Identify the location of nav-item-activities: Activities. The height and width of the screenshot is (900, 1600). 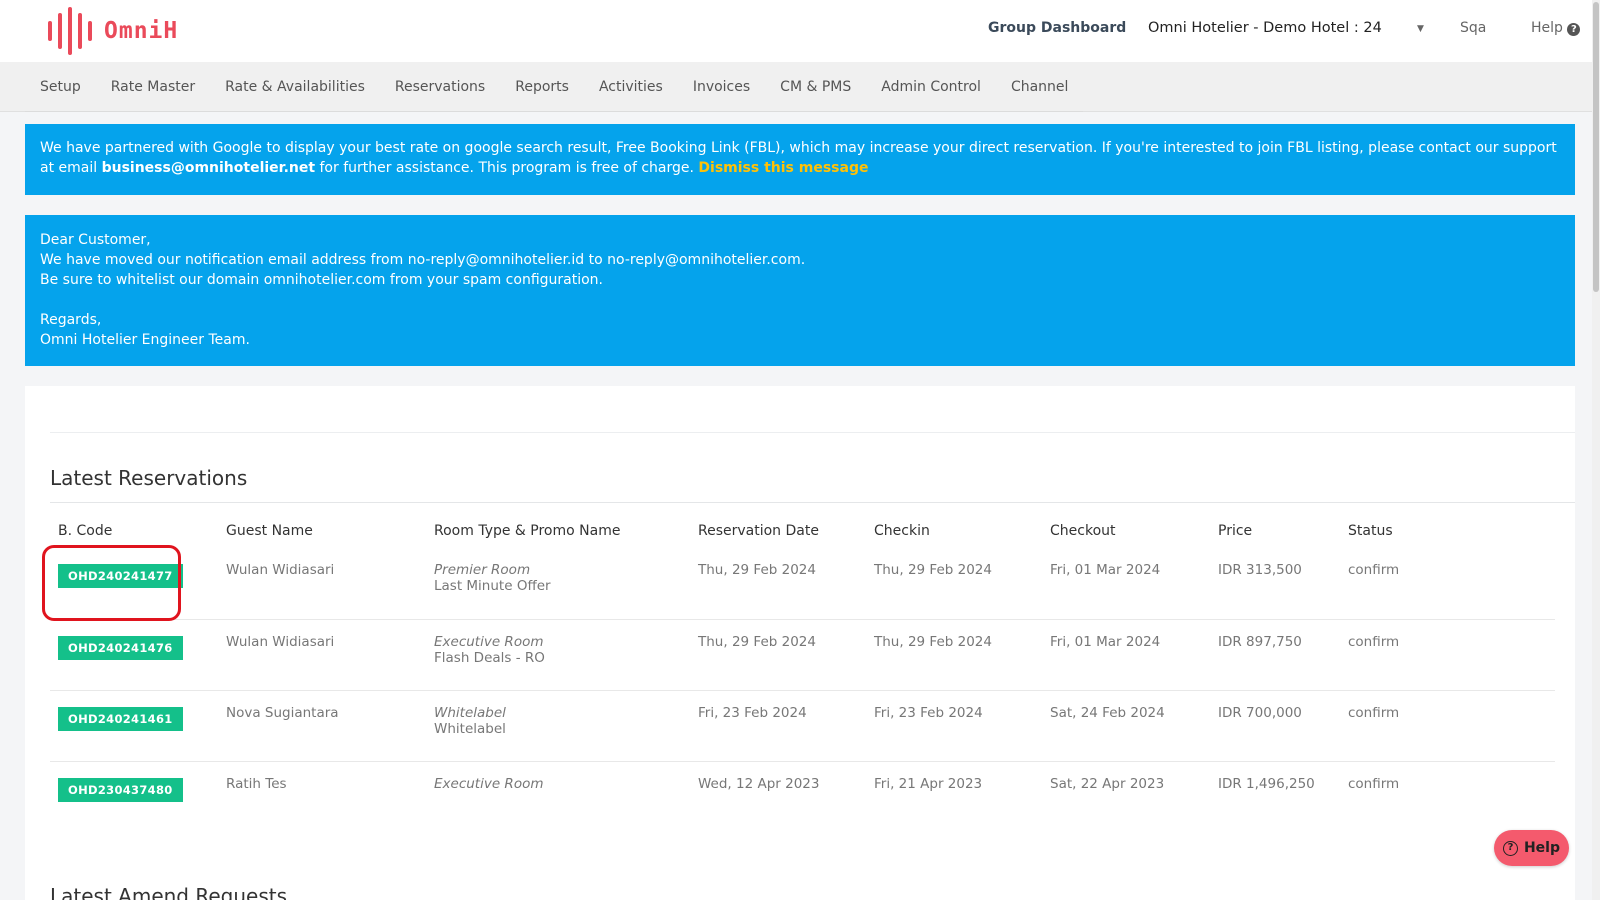
(631, 86).